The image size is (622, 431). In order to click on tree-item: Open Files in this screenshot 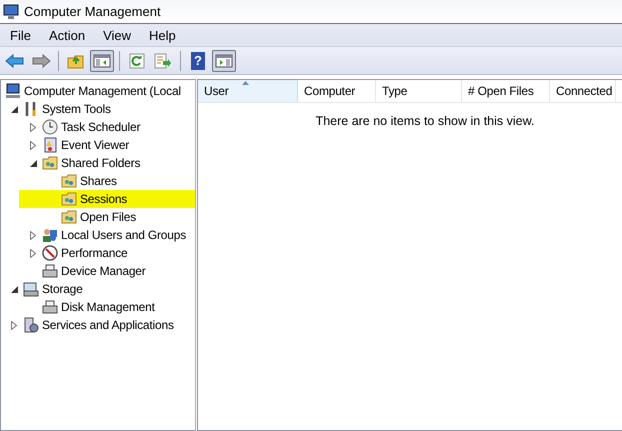, I will do `click(108, 217)`.